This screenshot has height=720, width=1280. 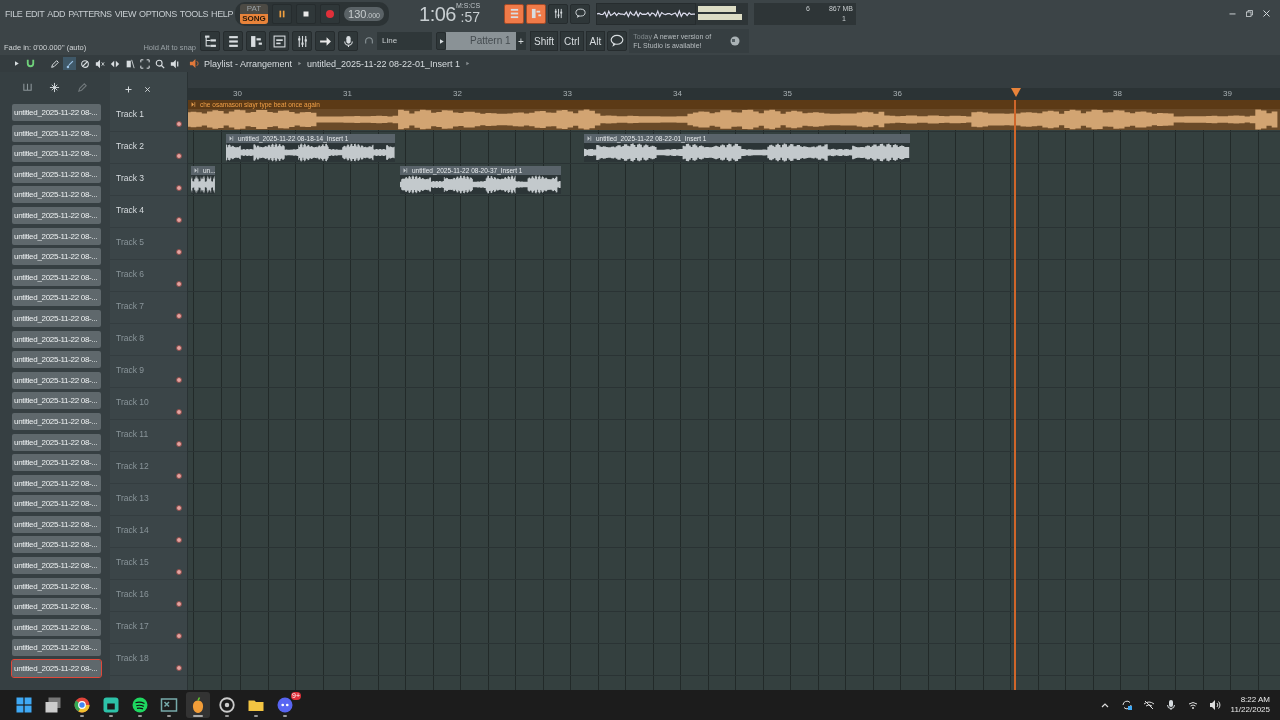 I want to click on track-header: Track 16, so click(x=148, y=596).